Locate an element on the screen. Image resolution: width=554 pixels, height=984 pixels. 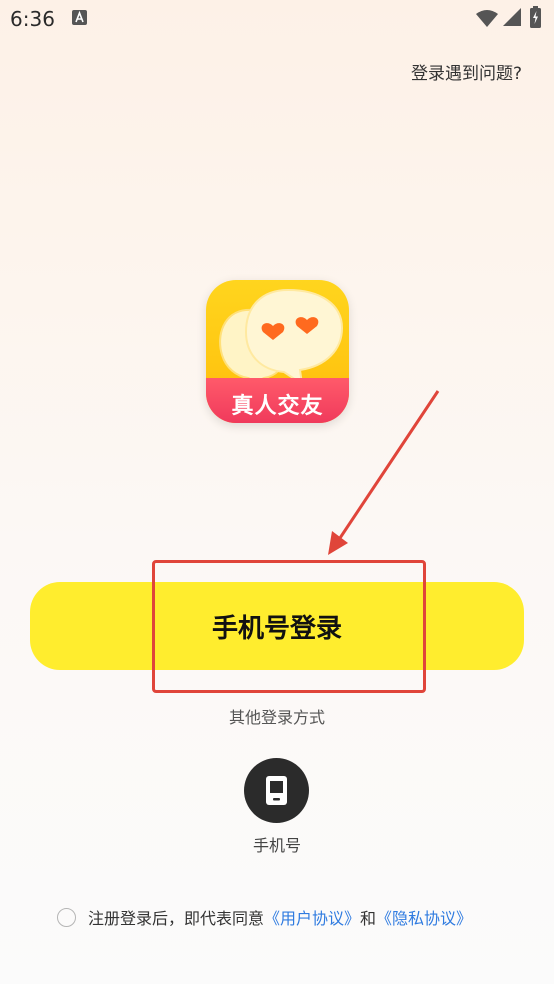
status-time: 6:36 is located at coordinates (32, 19).